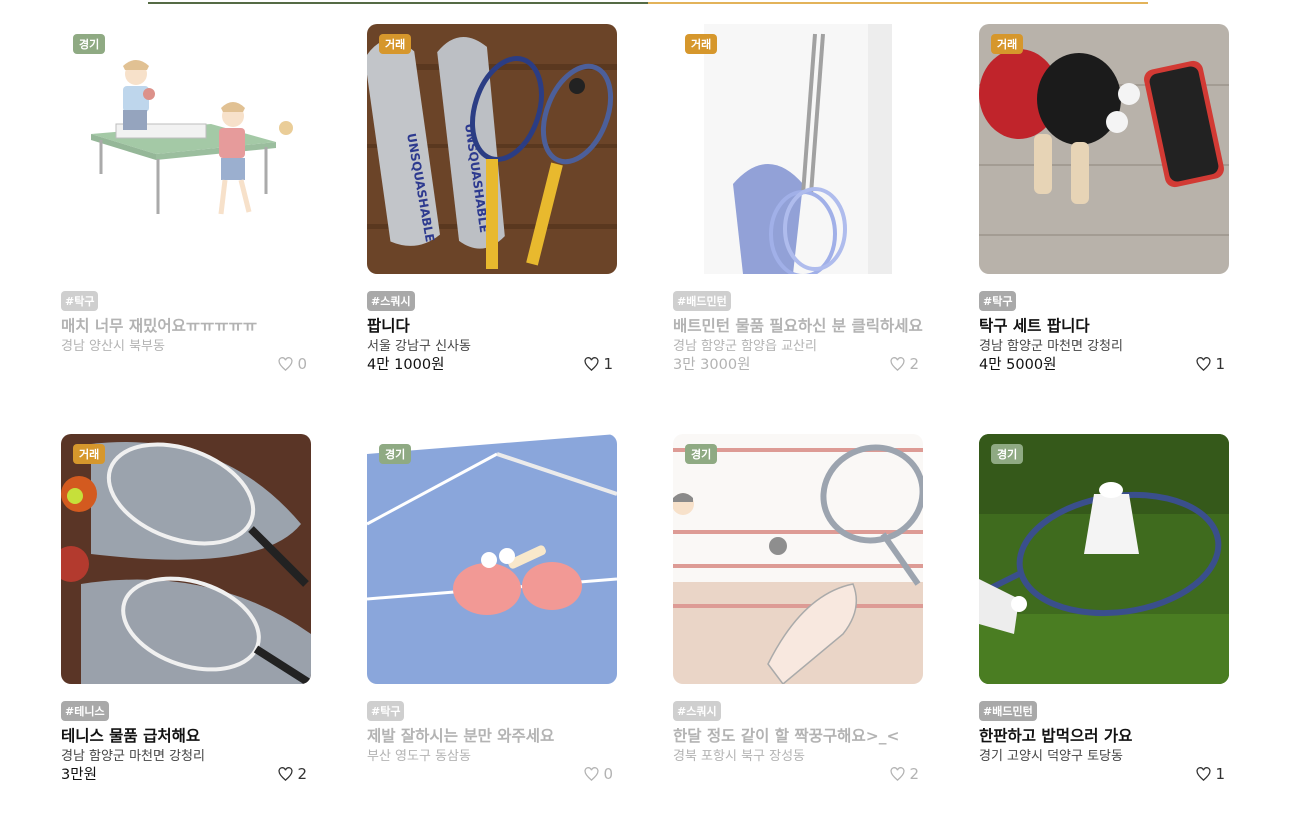 This screenshot has width=1315, height=816. I want to click on squash-rackets-photo: UNSQUASHABLE UNSQUASHABLE, so click(492, 149).